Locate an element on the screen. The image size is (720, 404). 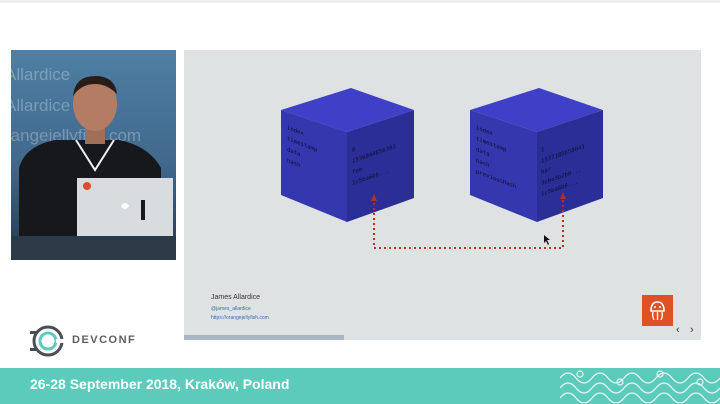
speaker-camera-feed: Allardice Allardice rangejellyfish.com is located at coordinates (93, 155).